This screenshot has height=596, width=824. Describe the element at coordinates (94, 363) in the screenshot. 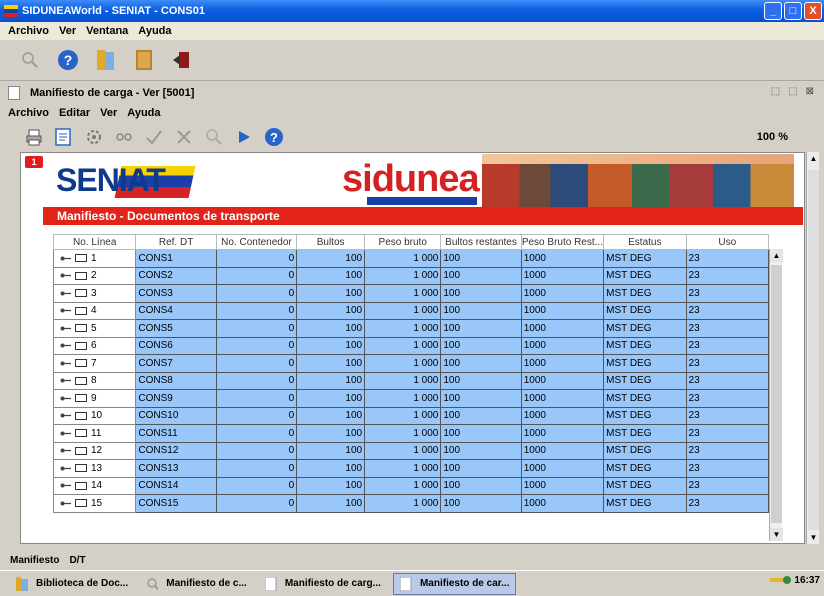

I see `line-cell: 7` at that location.